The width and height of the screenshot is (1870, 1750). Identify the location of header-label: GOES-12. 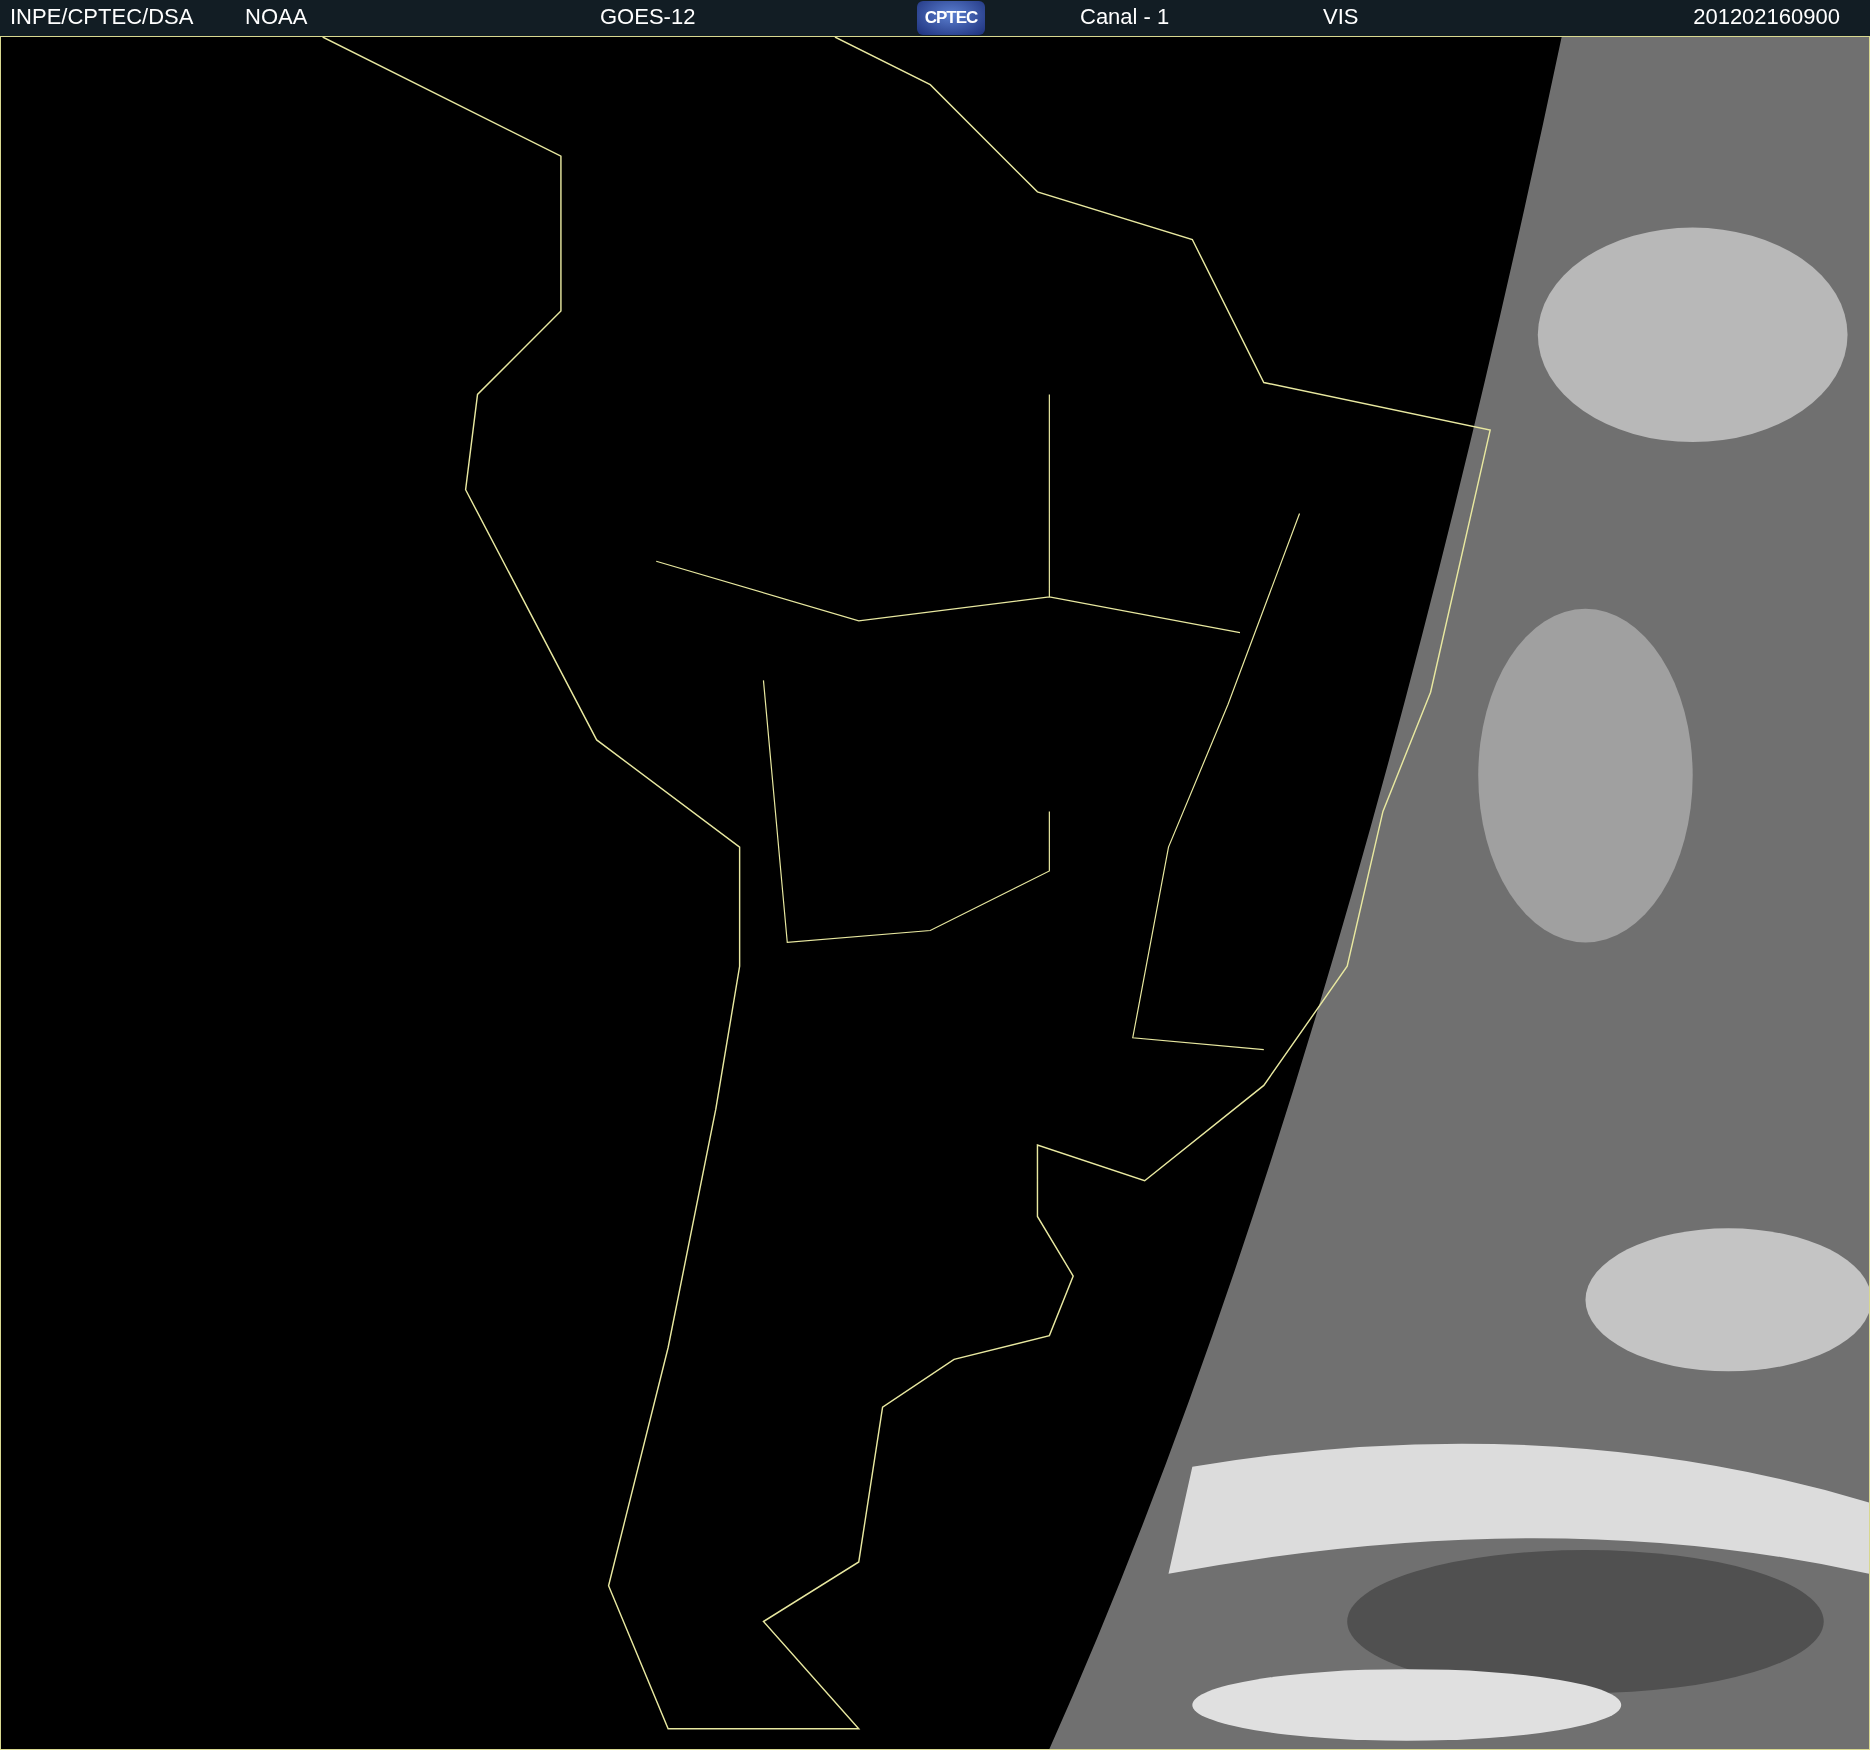
(648, 16).